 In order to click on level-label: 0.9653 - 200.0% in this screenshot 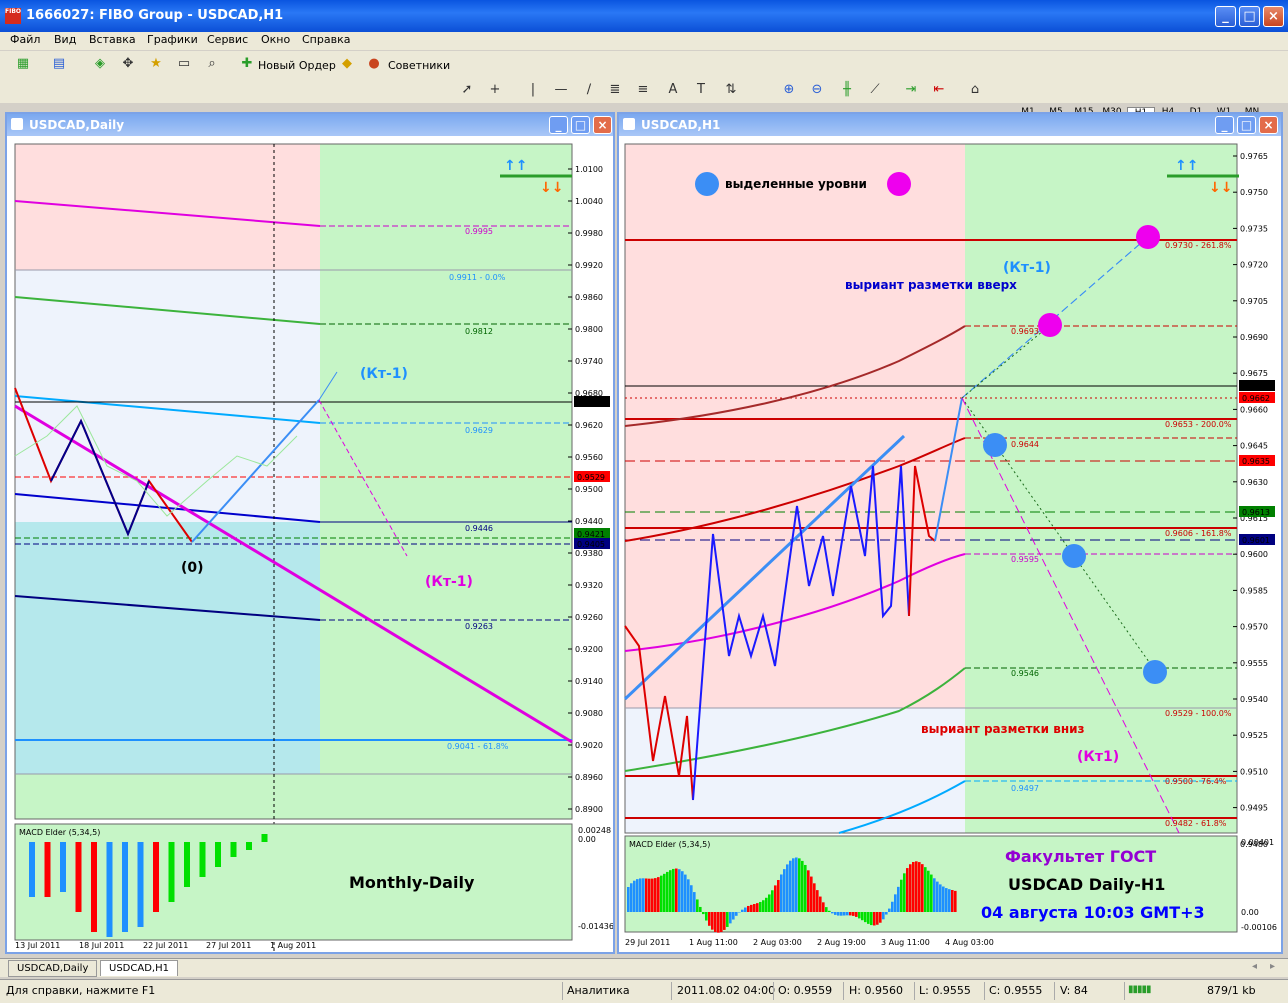, I will do `click(1198, 424)`.